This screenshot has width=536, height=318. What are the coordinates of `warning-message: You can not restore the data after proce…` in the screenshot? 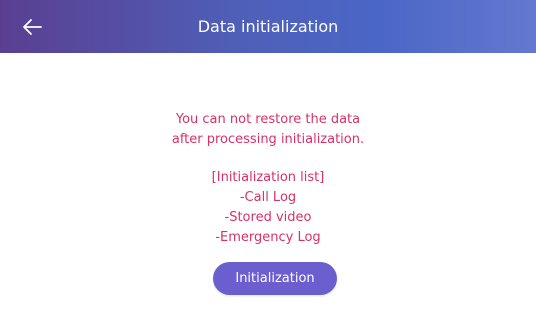 It's located at (268, 130).